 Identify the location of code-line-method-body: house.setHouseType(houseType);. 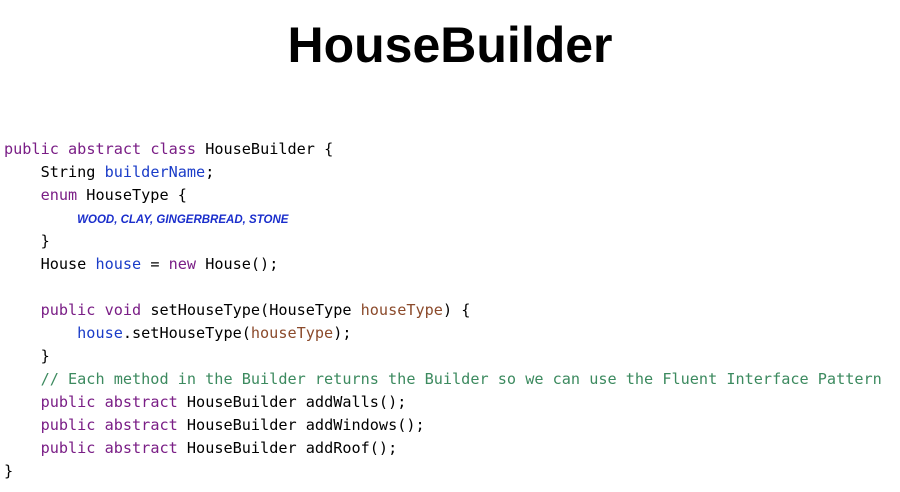
(443, 333).